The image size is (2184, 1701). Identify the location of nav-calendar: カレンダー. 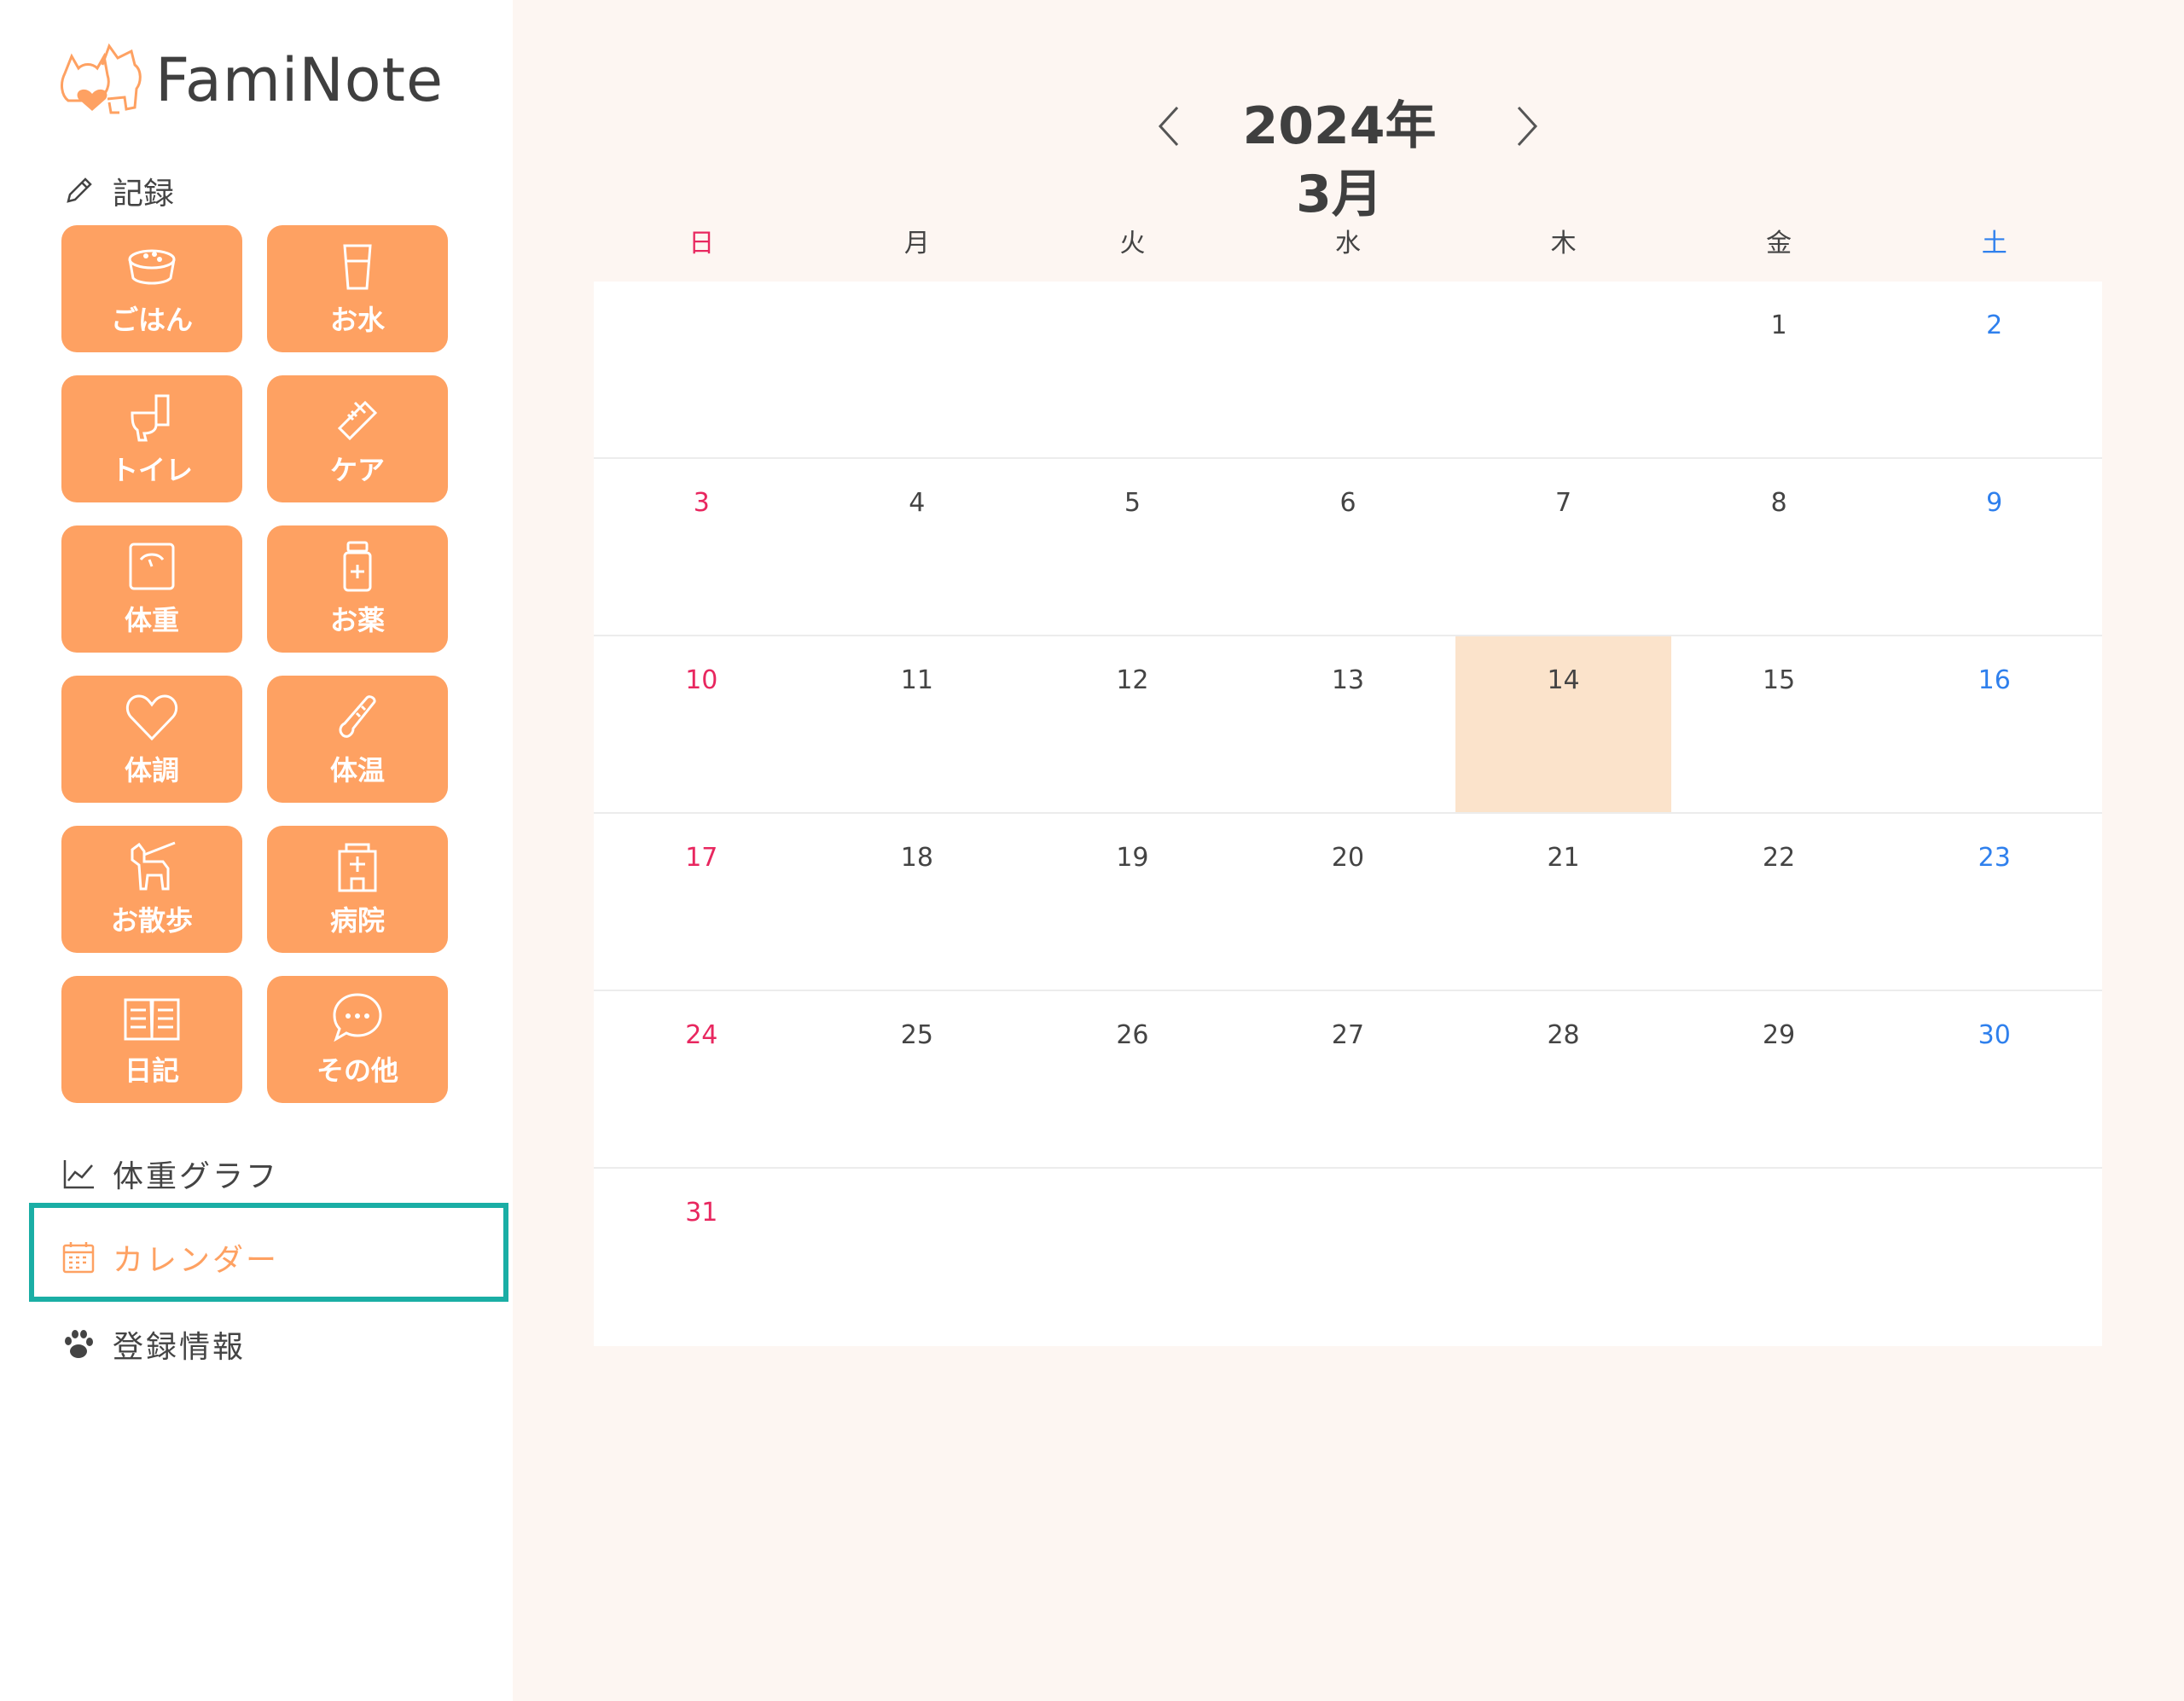
(170, 1257).